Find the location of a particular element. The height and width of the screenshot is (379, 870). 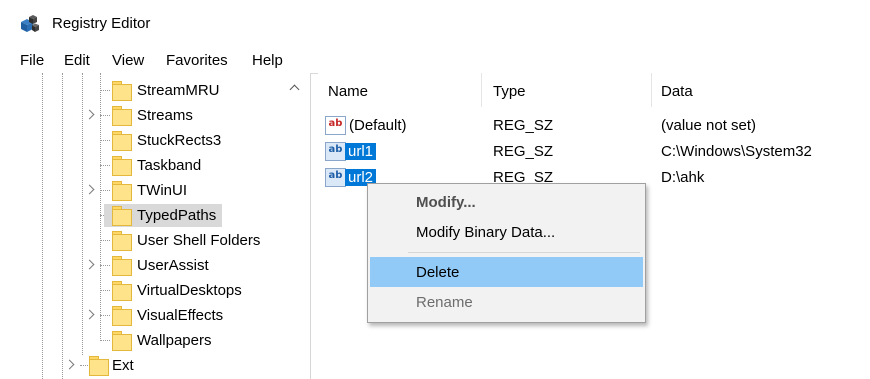

menu-item-rename: Rename is located at coordinates (506, 302).